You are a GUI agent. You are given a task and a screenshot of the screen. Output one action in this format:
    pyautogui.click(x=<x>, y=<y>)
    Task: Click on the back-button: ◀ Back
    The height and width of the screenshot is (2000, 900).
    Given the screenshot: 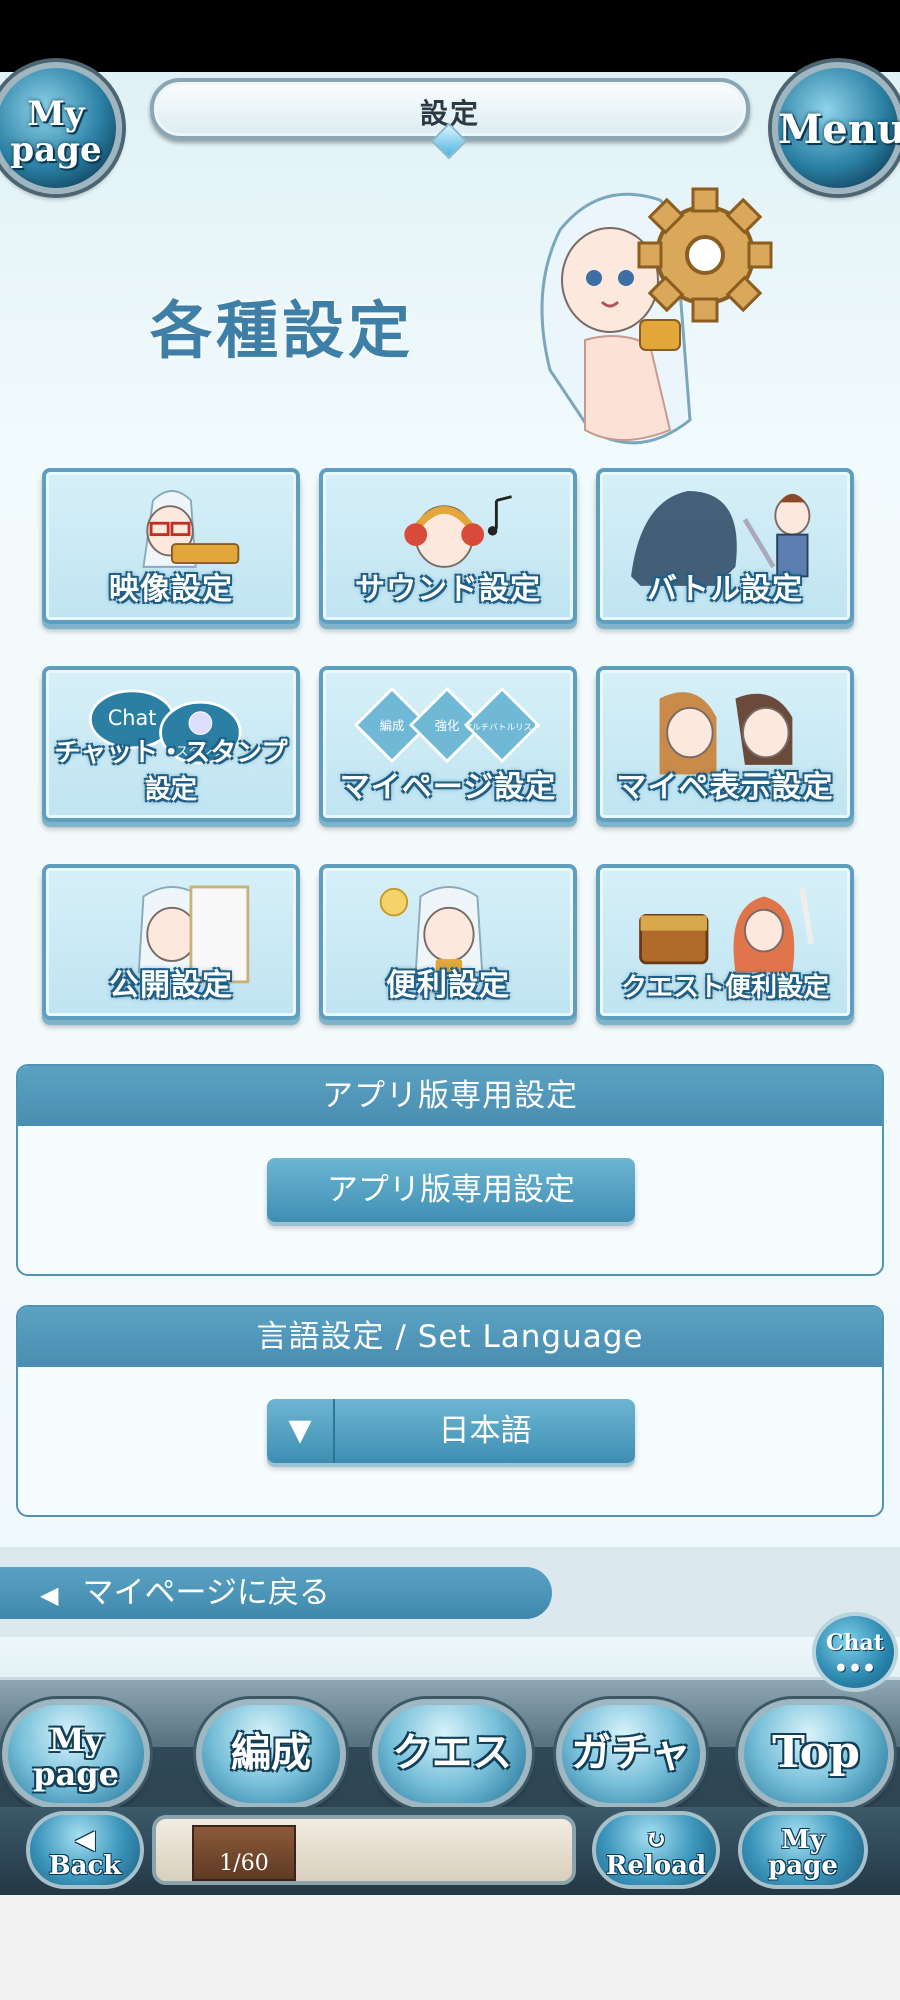 What is the action you would take?
    pyautogui.click(x=85, y=1850)
    